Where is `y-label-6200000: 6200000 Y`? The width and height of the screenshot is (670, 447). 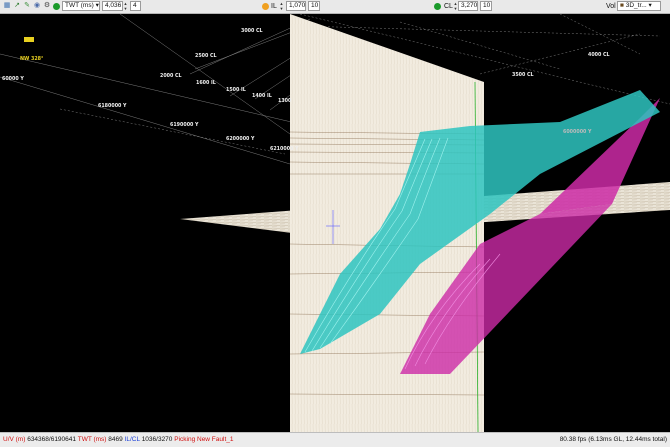
y-label-6200000: 6200000 Y is located at coordinates (240, 139).